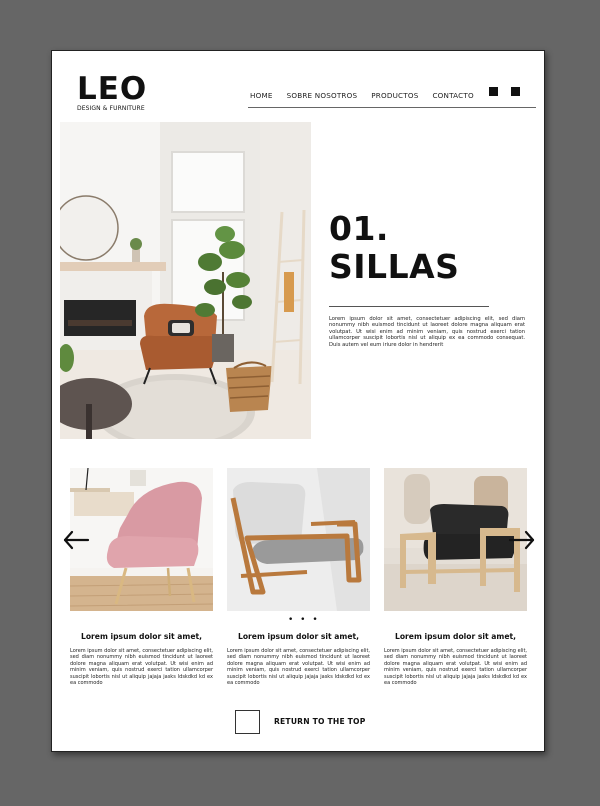 The image size is (600, 806). I want to click on nav-divider, so click(392, 107).